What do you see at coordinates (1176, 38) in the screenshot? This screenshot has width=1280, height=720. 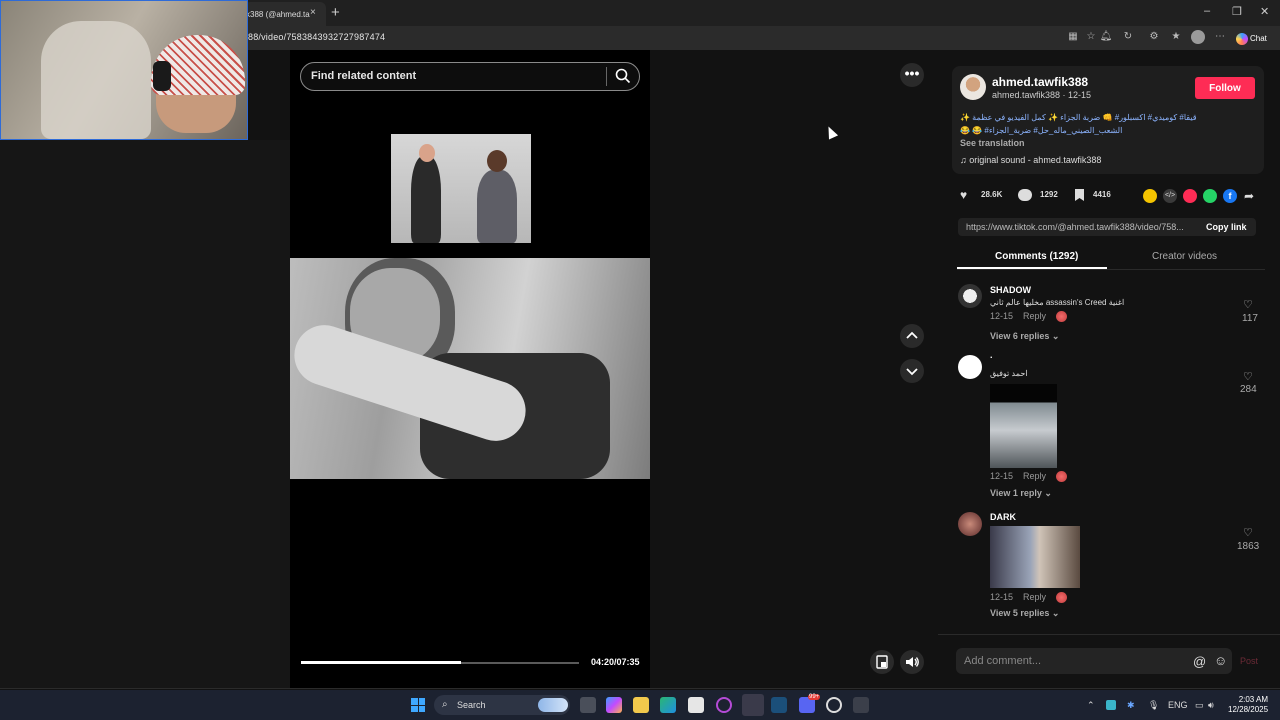 I see `collections-icon: ★` at bounding box center [1176, 38].